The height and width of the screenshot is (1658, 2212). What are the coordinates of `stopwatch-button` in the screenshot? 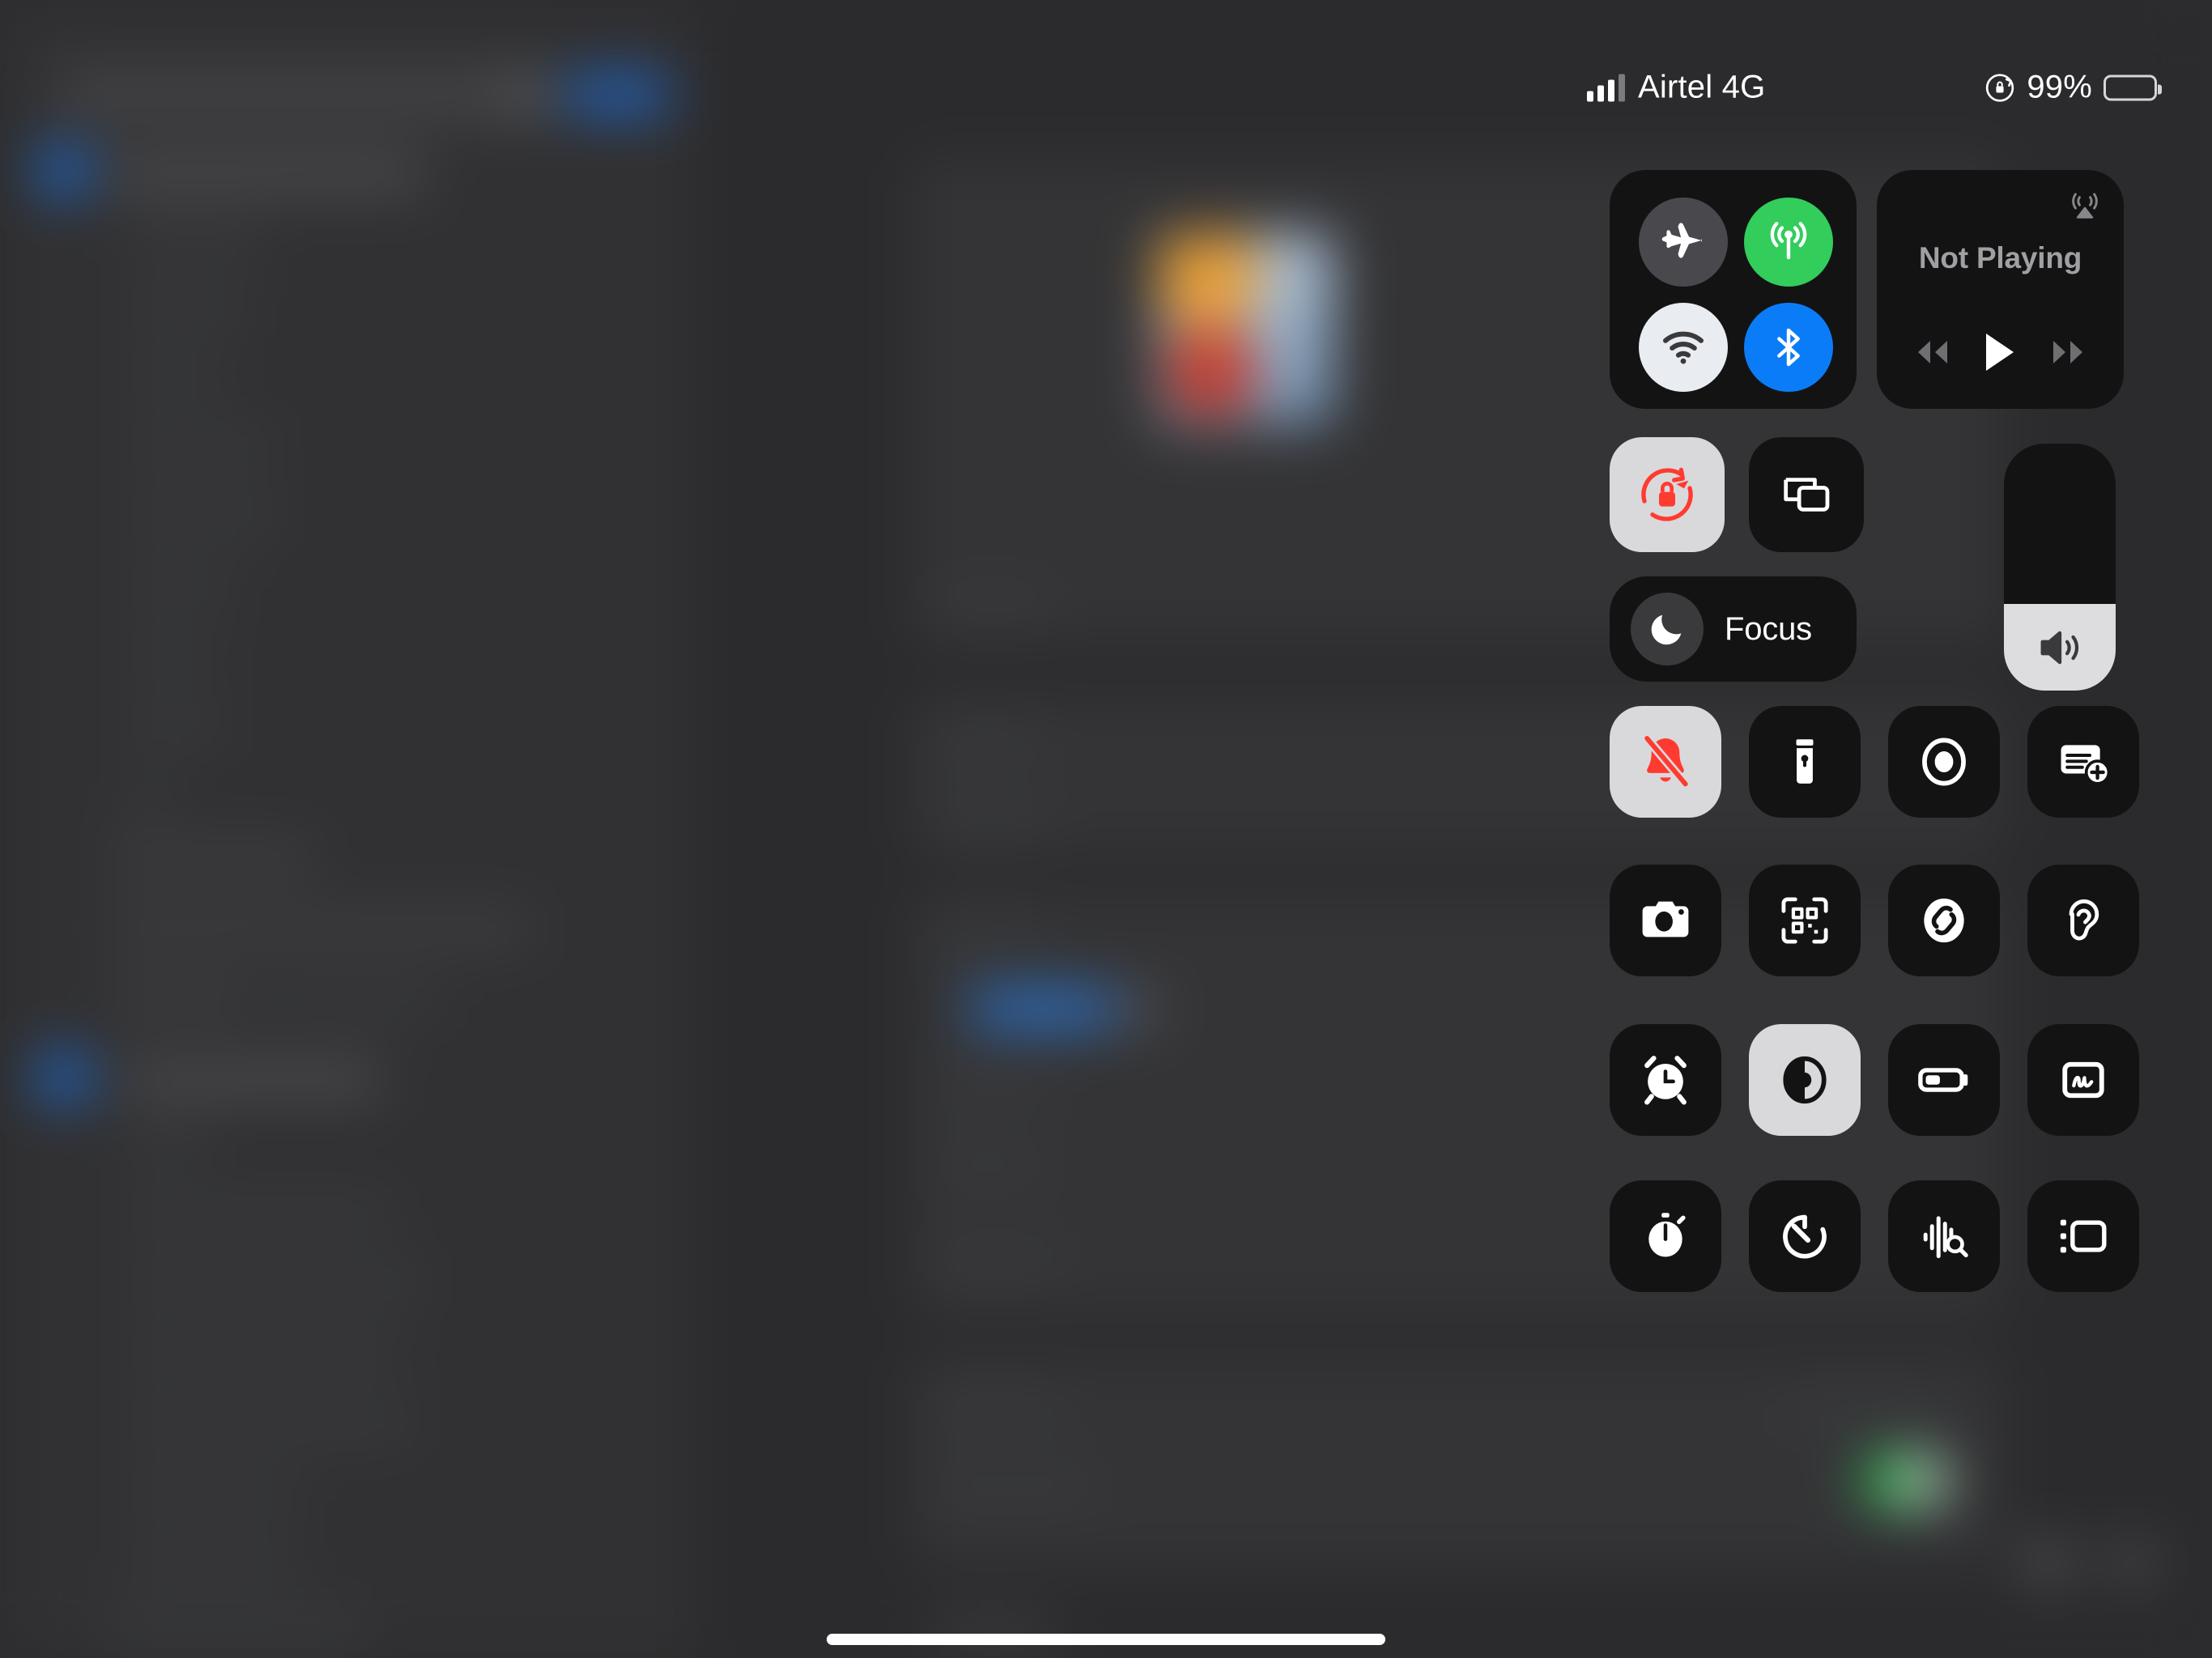 It's located at (1665, 1236).